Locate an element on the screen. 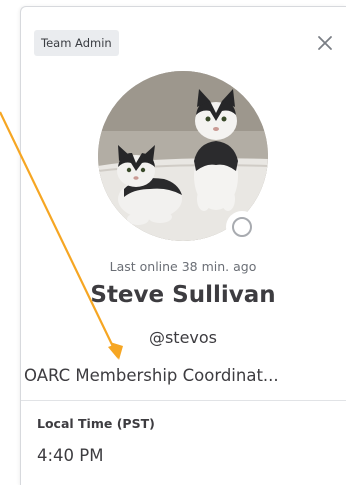 This screenshot has width=346, height=485. full-name: Steve Sullivan is located at coordinates (183, 295).